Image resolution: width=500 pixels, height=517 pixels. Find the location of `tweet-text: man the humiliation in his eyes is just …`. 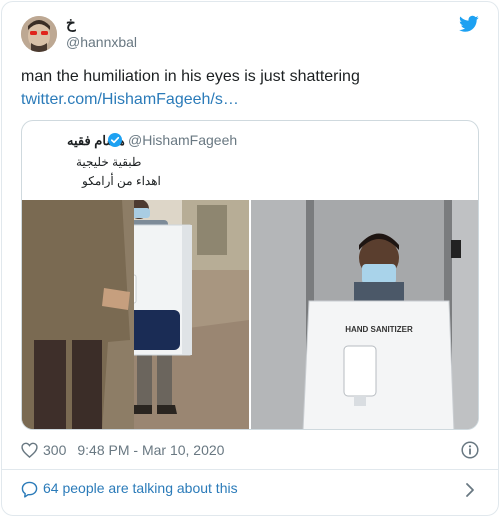

tweet-text: man the humiliation in his eyes is just … is located at coordinates (190, 76).